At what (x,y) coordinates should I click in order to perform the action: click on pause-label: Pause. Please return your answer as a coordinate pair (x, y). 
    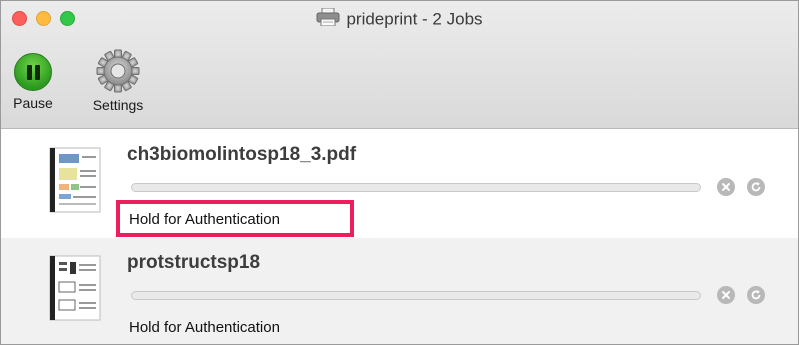
    Looking at the image, I should click on (33, 103).